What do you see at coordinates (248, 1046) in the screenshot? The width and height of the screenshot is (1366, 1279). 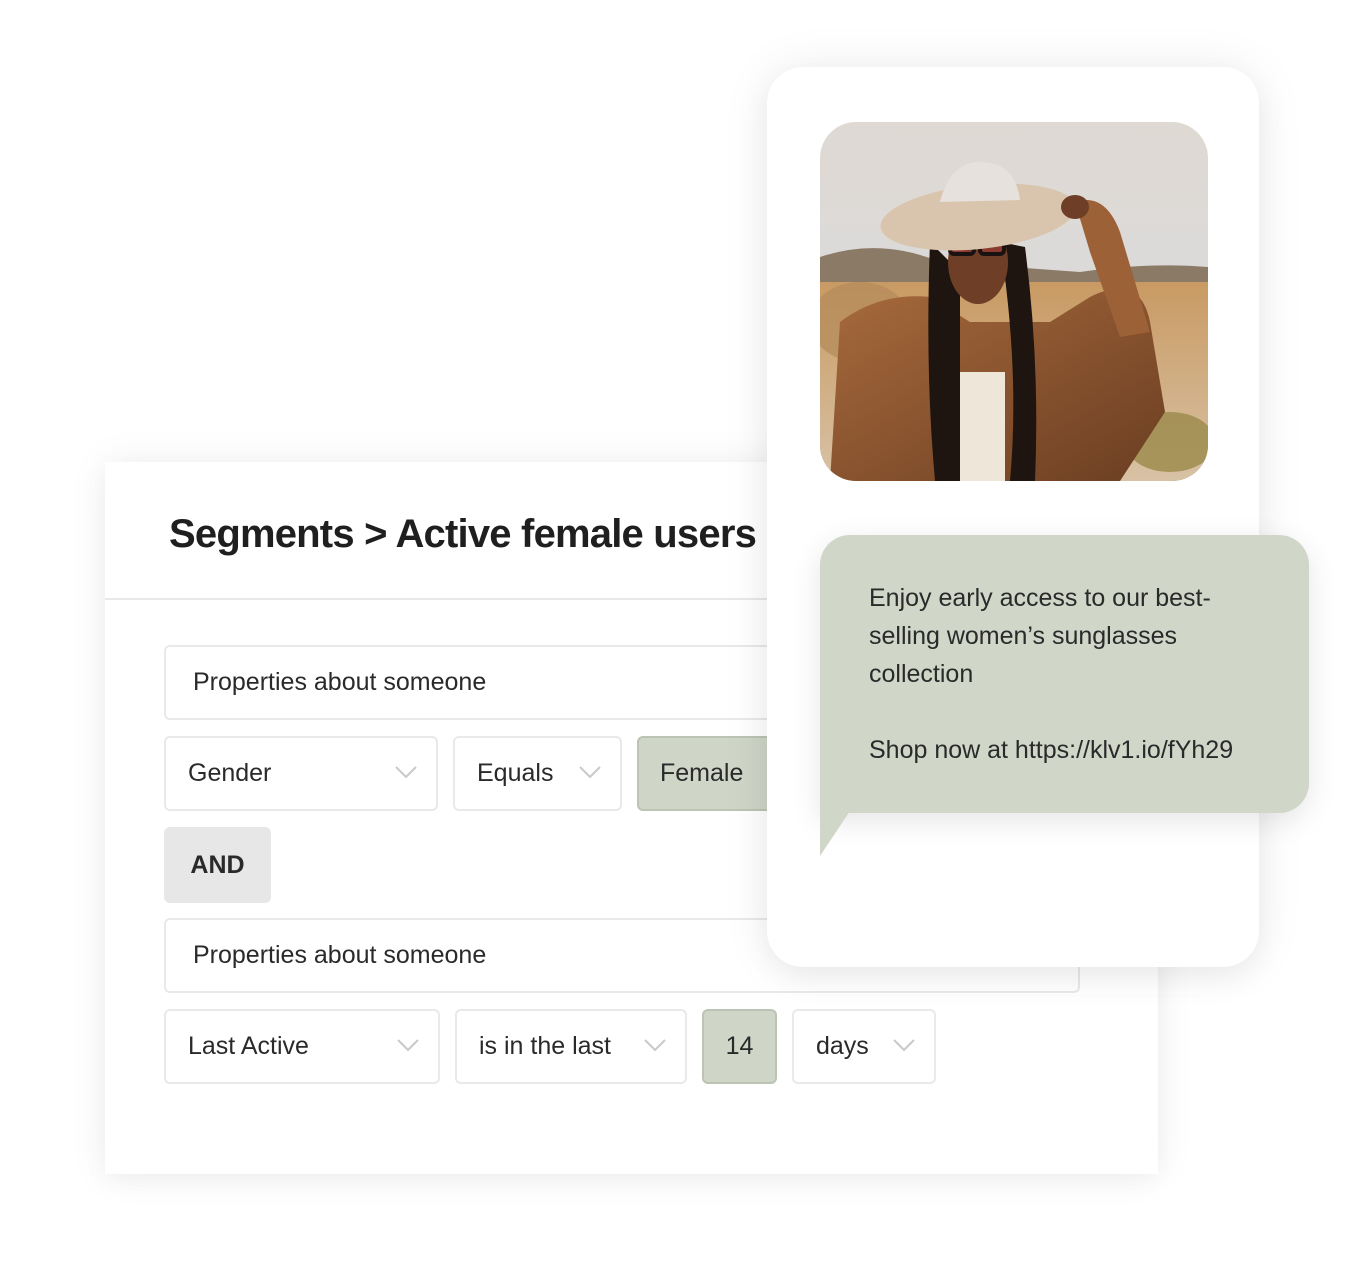 I see `property-label: Last Active` at bounding box center [248, 1046].